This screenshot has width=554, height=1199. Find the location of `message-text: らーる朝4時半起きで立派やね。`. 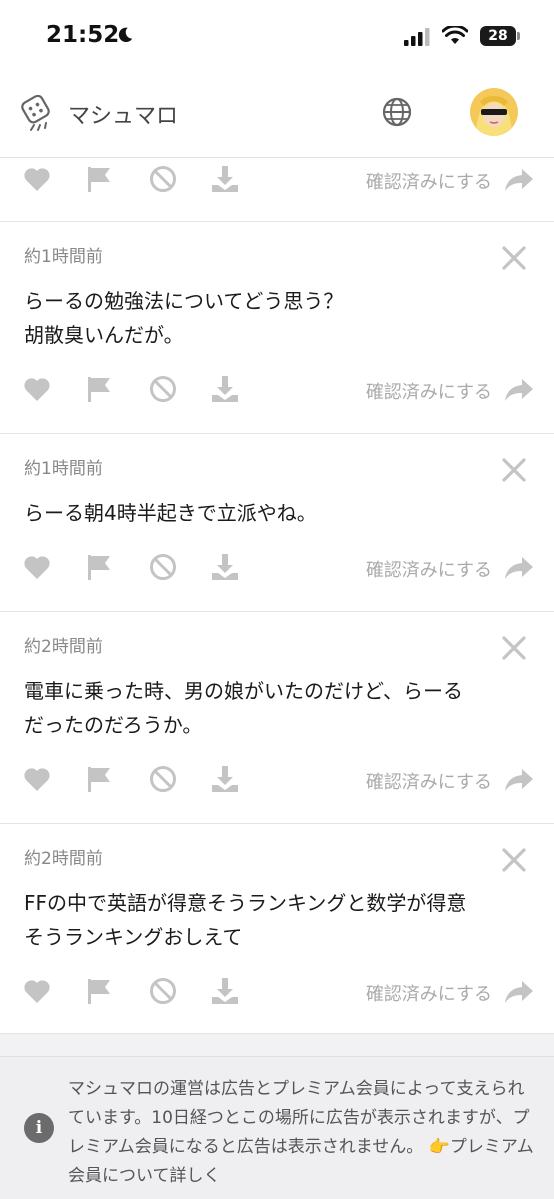

message-text: らーる朝4時半起きで立派やね。 is located at coordinates (170, 513).